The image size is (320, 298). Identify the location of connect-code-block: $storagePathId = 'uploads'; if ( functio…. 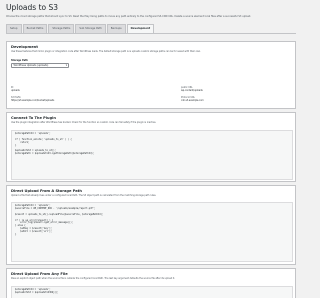
(152, 155).